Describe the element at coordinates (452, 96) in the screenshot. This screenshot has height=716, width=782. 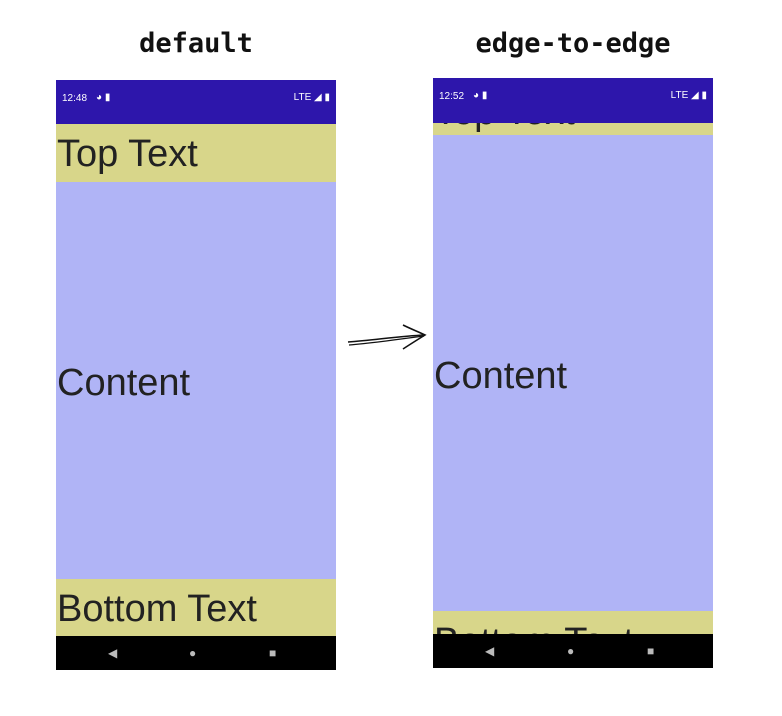
I see `status-time: 12:52` at that location.